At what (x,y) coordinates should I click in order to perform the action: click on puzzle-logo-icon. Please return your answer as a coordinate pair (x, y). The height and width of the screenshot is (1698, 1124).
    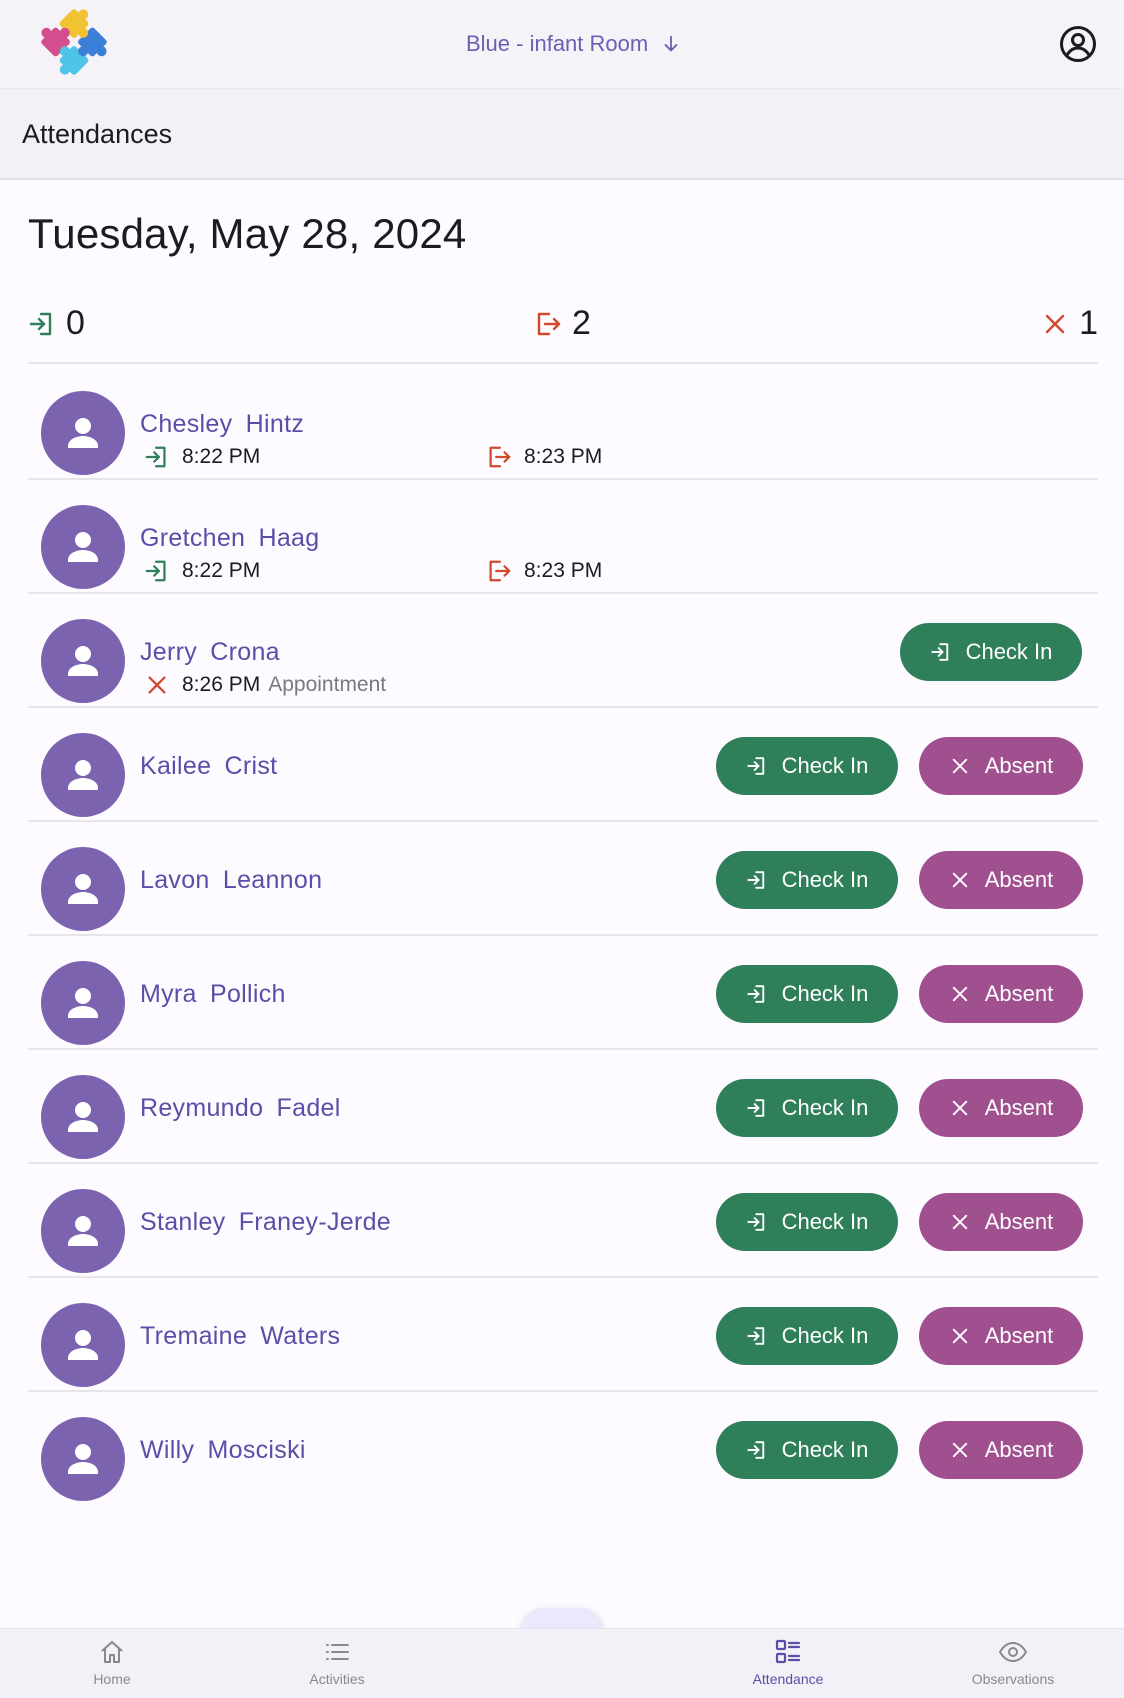
    Looking at the image, I should click on (75, 43).